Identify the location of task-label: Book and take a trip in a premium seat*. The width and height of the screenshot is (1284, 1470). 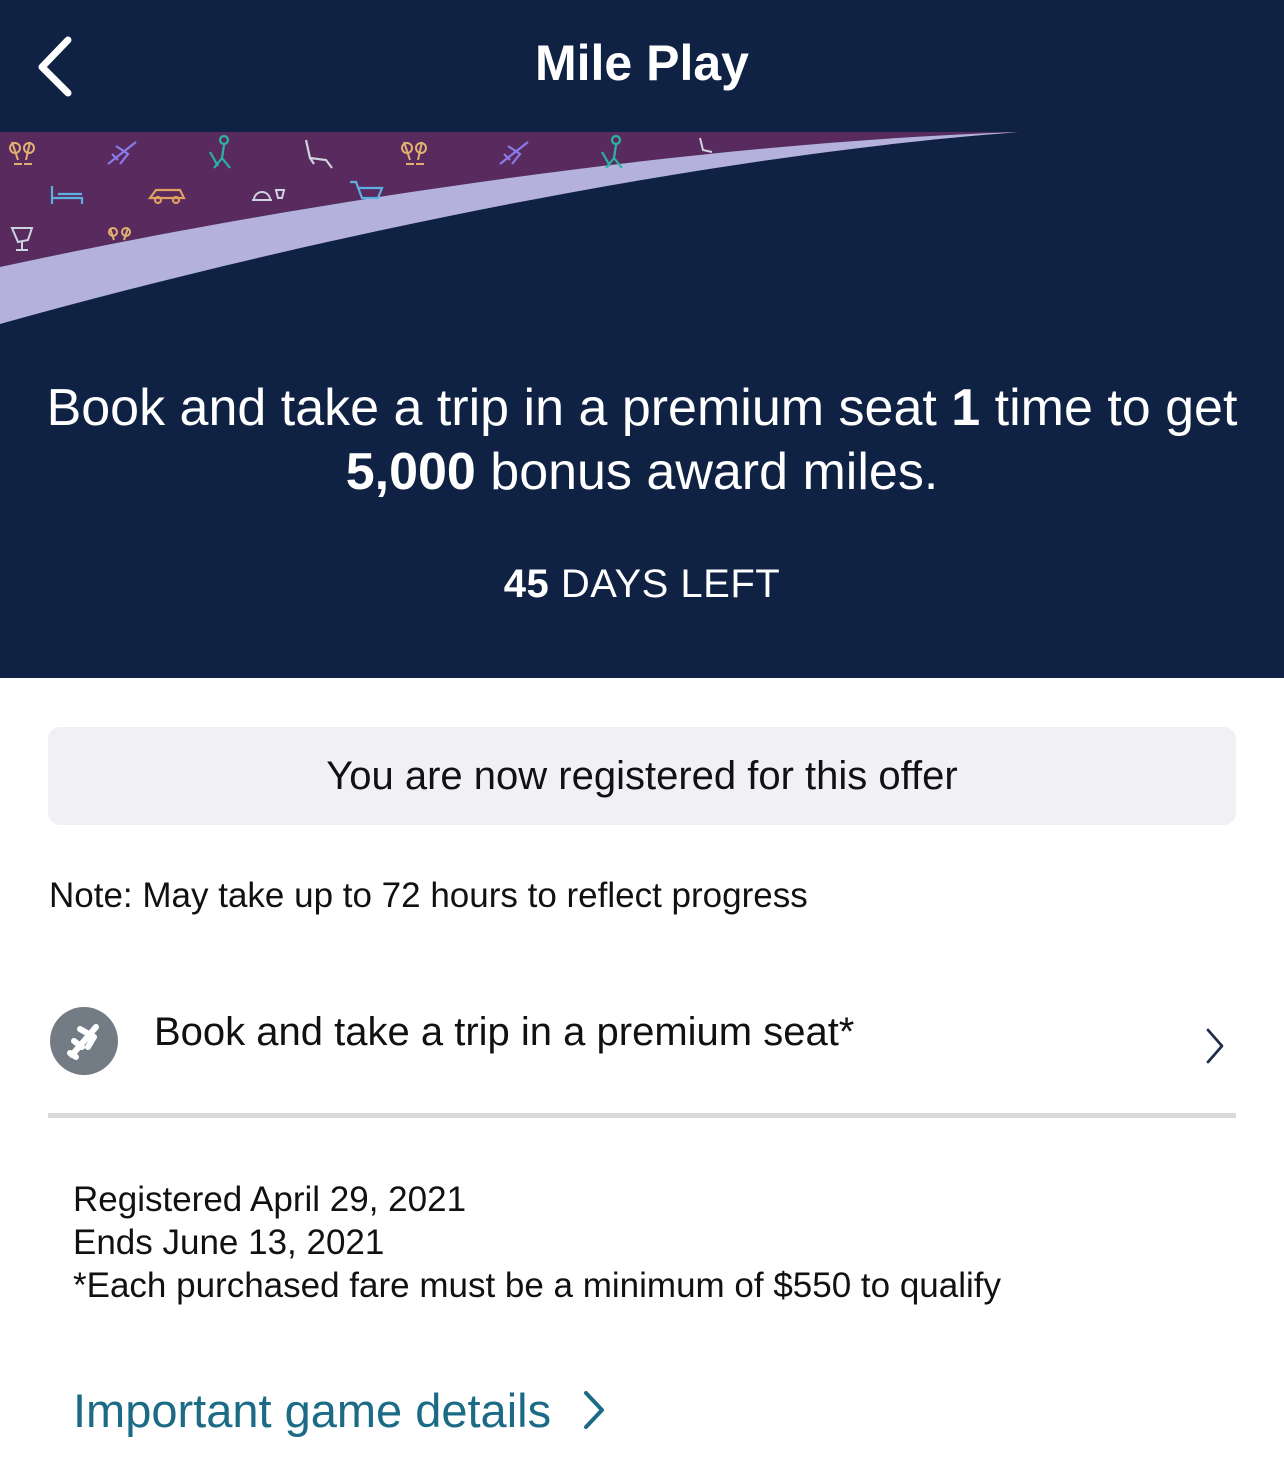
(504, 1032).